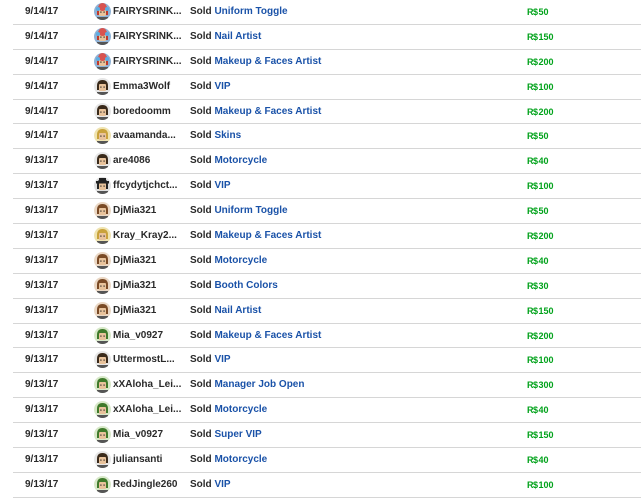 The image size is (641, 500). I want to click on item-link: Manager Job Open, so click(259, 384).